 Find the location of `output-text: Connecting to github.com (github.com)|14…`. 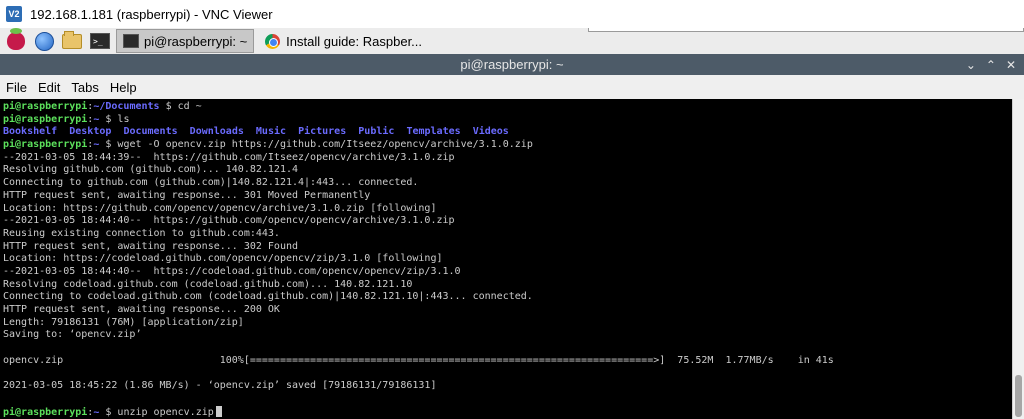

output-text: Connecting to github.com (github.com)|14… is located at coordinates (211, 183).